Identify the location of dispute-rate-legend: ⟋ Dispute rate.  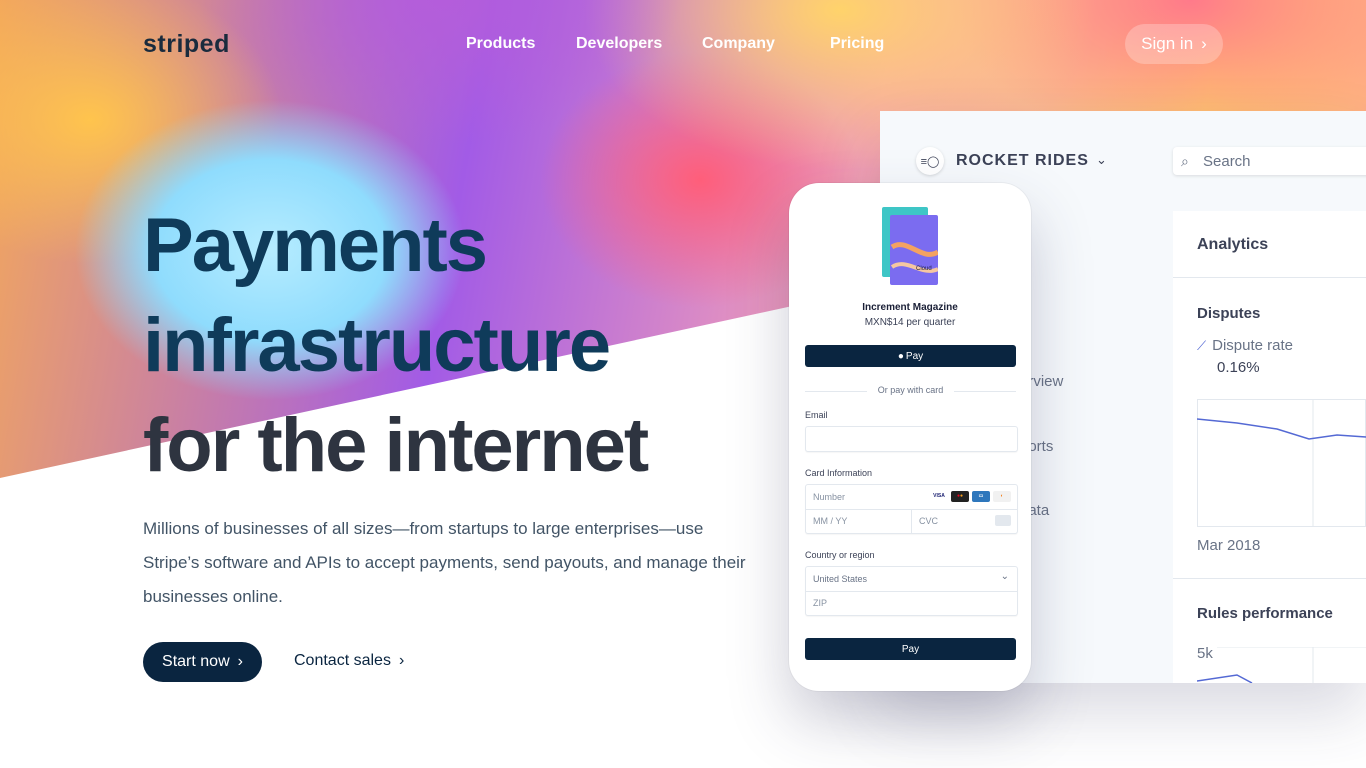
(1245, 345).